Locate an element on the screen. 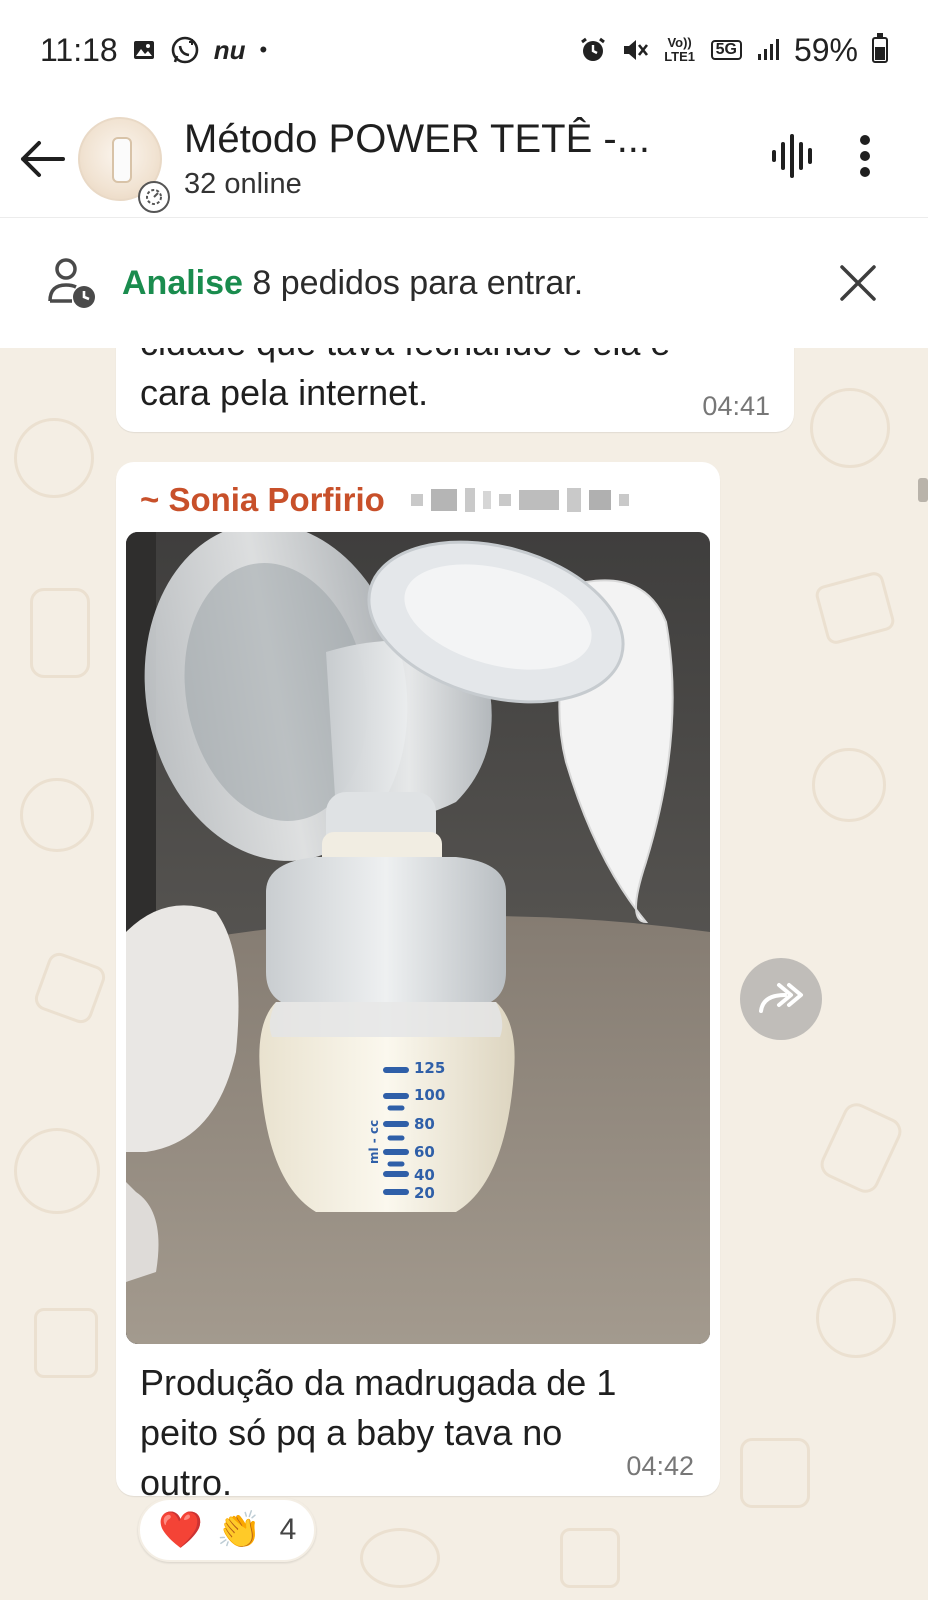 This screenshot has width=928, height=1600. volume-label: 40 is located at coordinates (424, 1175).